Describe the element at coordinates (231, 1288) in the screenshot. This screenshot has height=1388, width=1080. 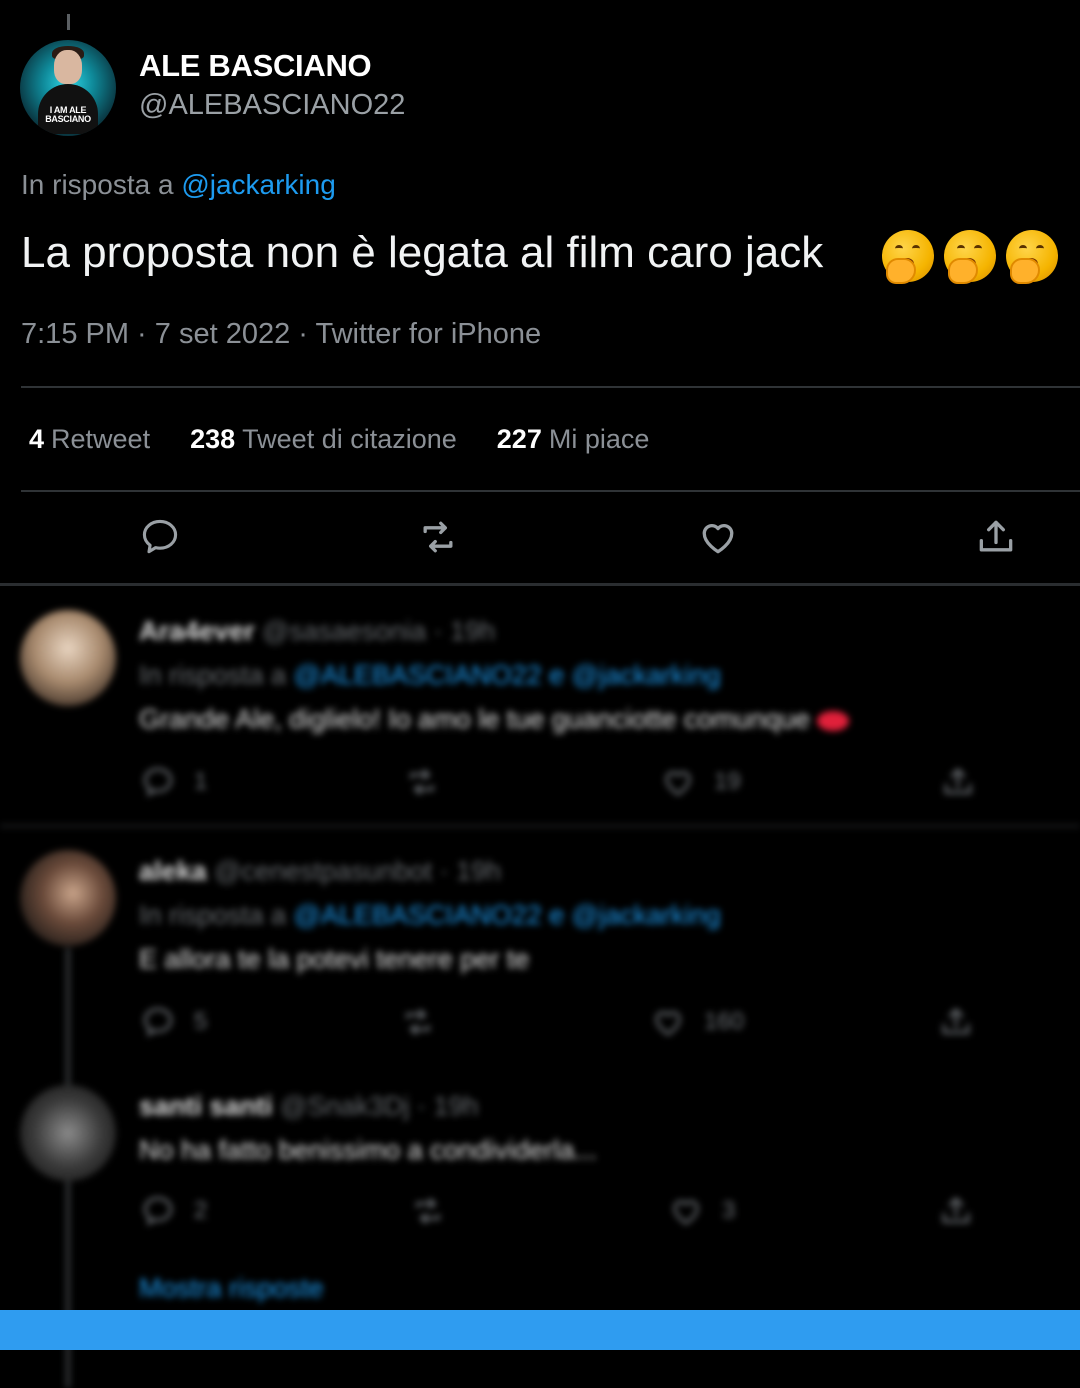
I see `show-replies-link: Mostra risposte` at that location.